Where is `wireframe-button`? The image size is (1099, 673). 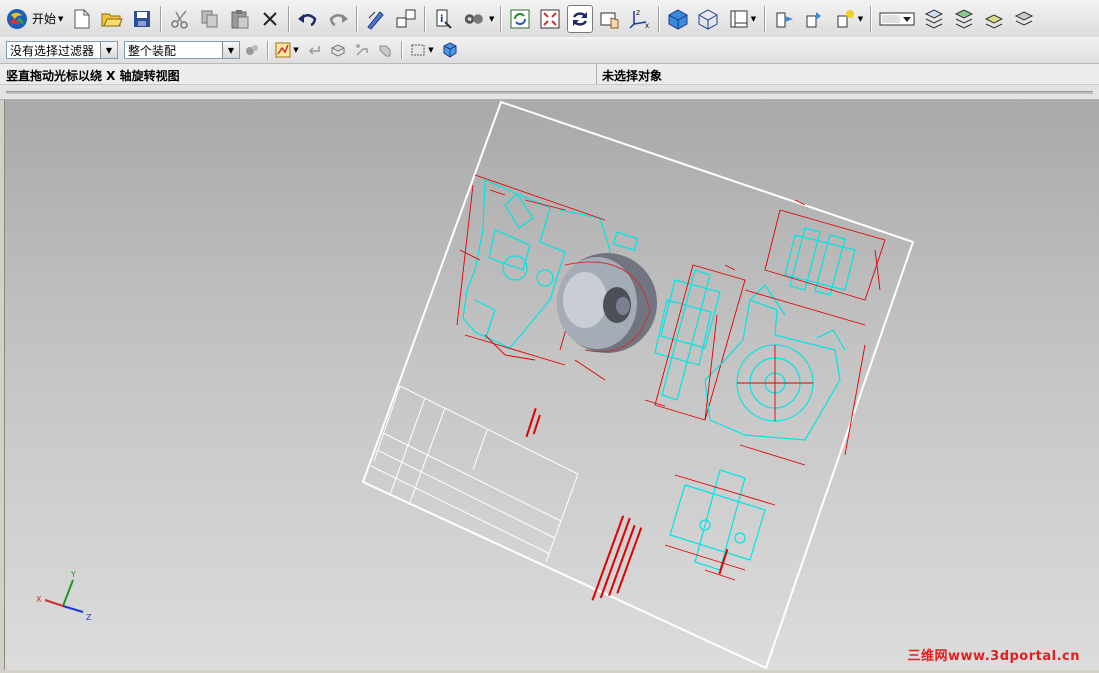 wireframe-button is located at coordinates (708, 19).